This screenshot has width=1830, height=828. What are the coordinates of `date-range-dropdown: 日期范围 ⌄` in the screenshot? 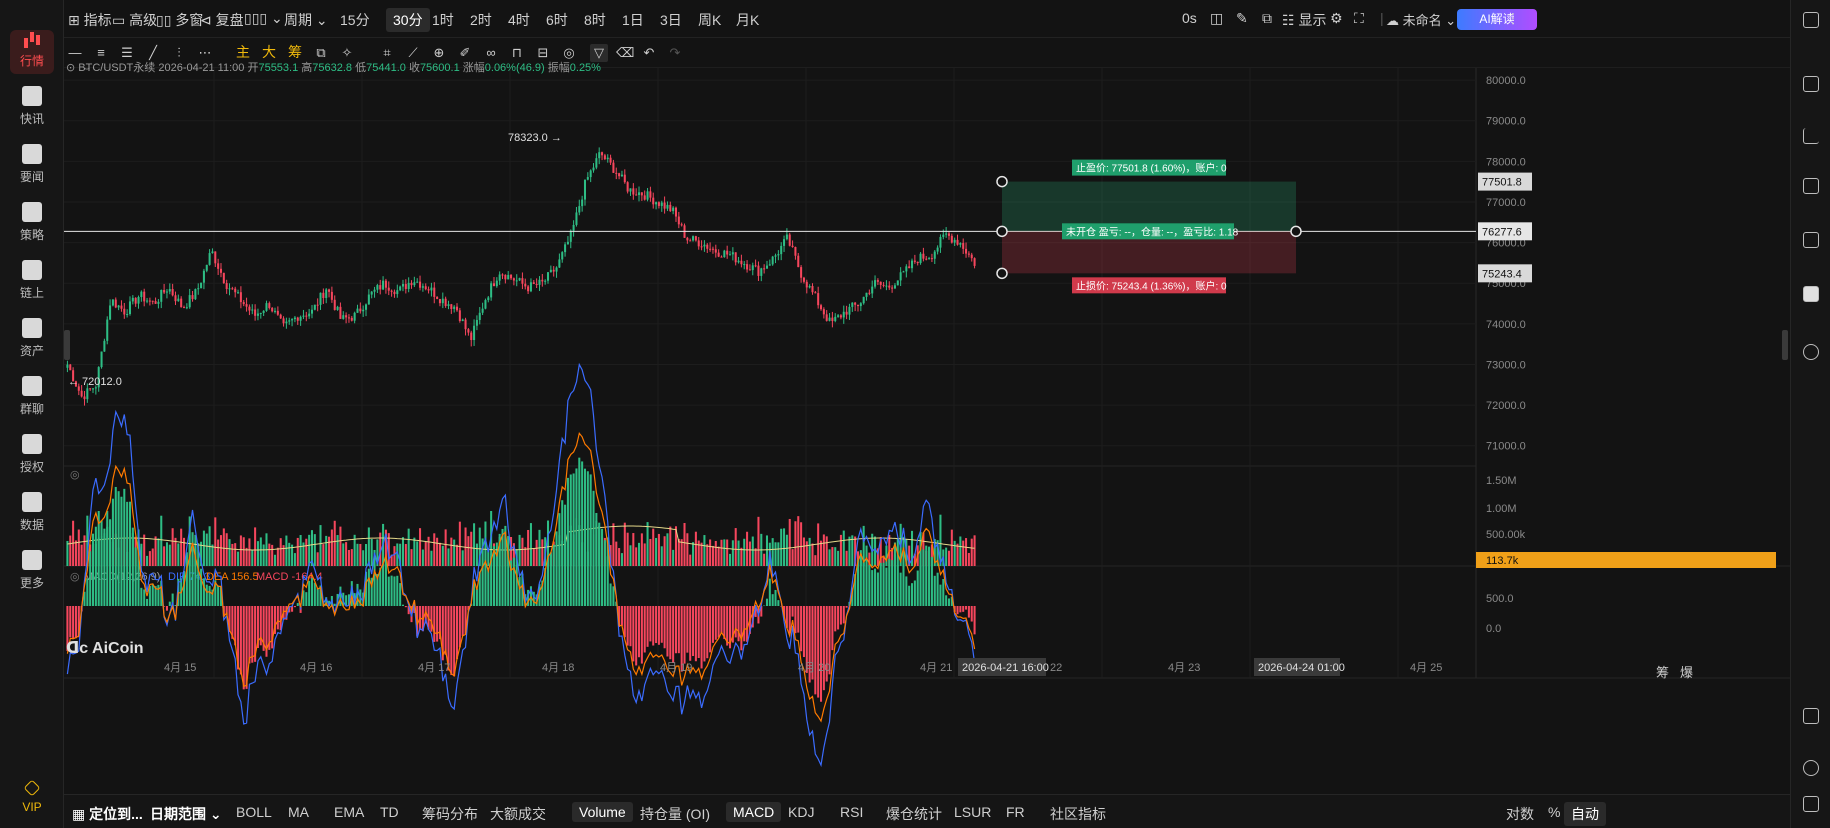 It's located at (186, 814).